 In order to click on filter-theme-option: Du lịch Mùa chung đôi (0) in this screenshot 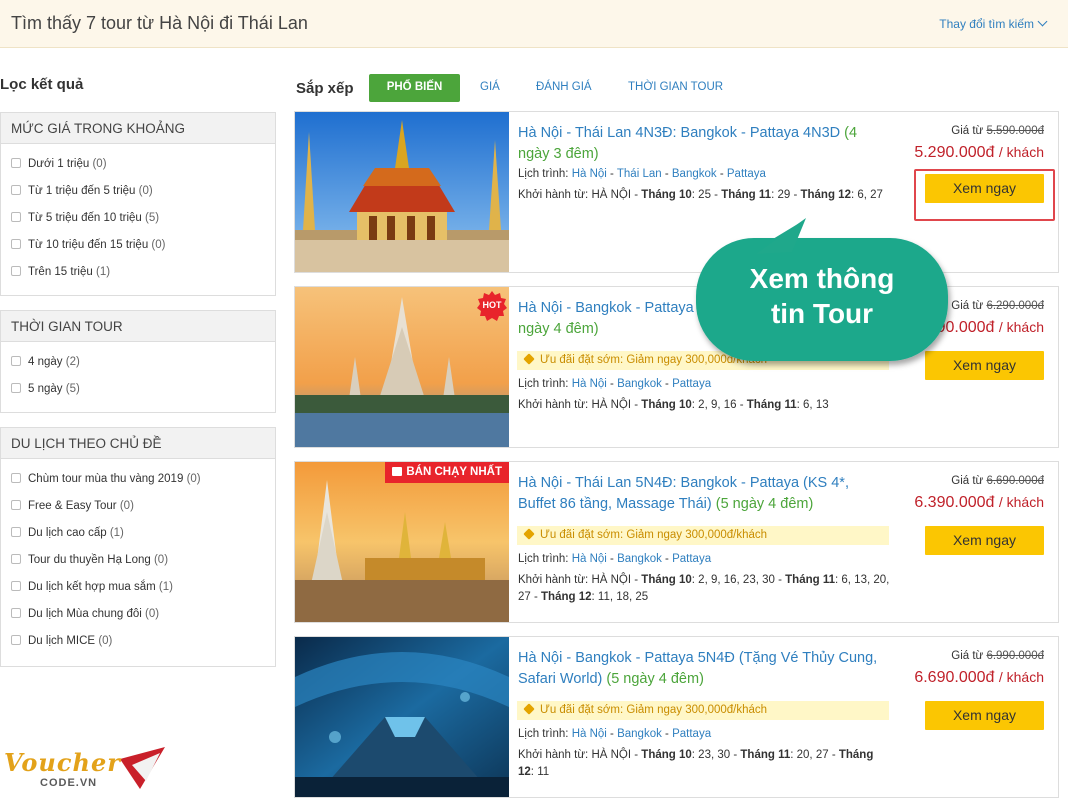, I will do `click(138, 613)`.